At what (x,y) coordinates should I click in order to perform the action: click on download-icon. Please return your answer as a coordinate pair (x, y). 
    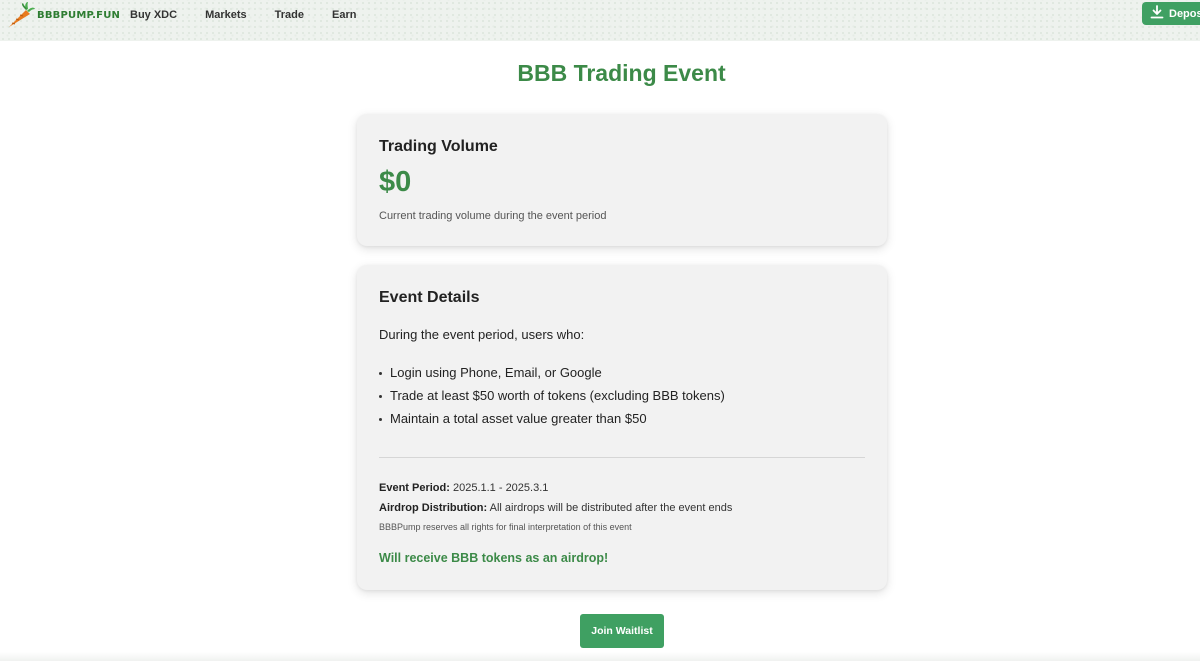
    Looking at the image, I should click on (1159, 13).